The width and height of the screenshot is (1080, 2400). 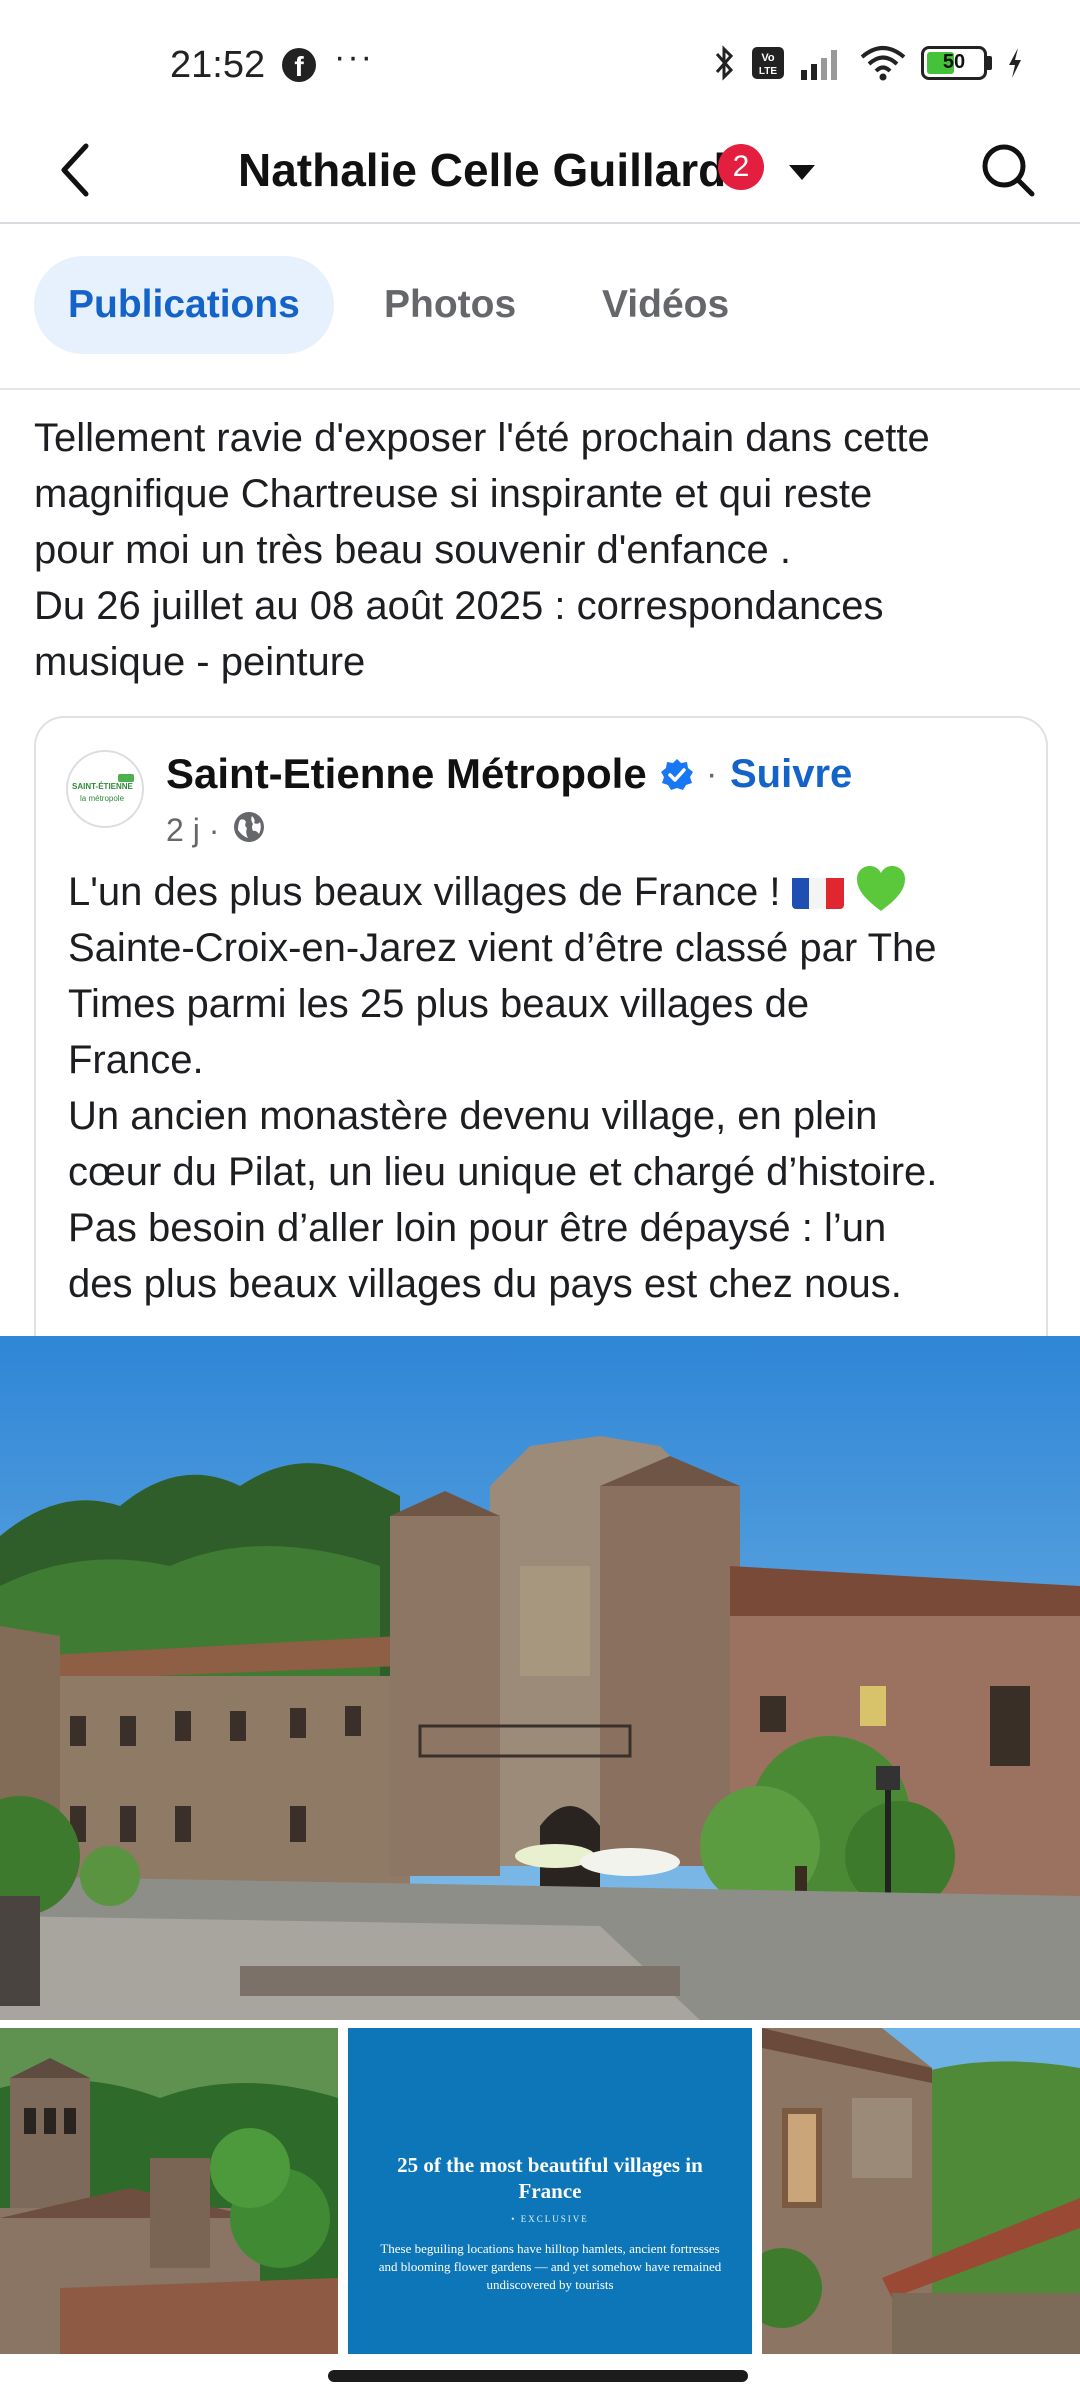 I want to click on post-text-line: musique - peinture, so click(x=200, y=662).